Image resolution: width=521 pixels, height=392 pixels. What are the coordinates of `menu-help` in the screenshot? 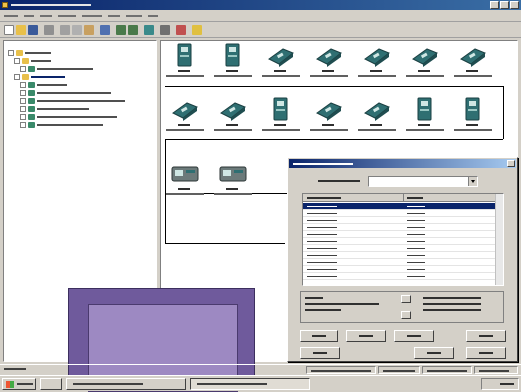 It's located at (153, 16).